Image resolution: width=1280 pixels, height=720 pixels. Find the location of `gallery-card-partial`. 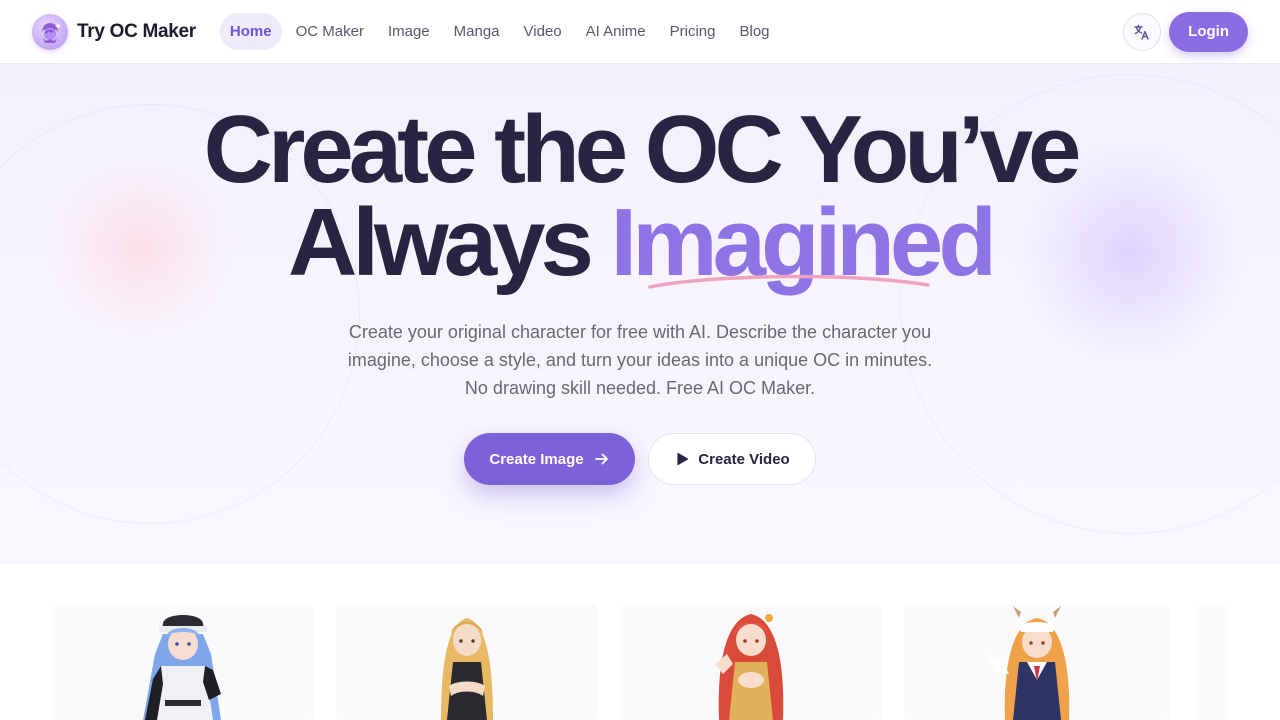

gallery-card-partial is located at coordinates (1212, 662).